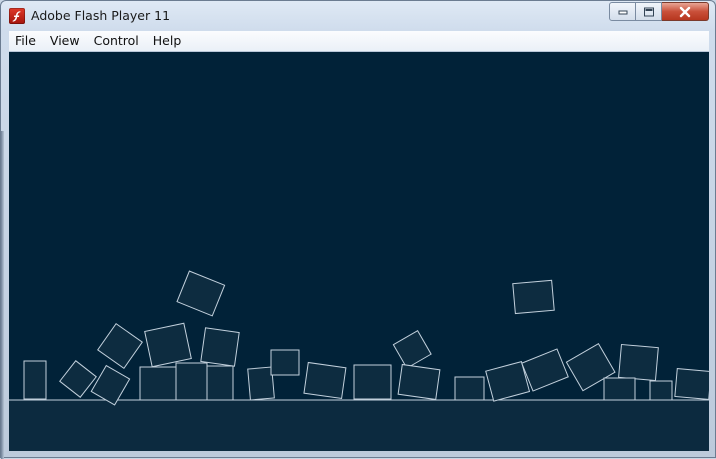 This screenshot has width=716, height=459. What do you see at coordinates (116, 41) in the screenshot?
I see `menu-control: Control` at bounding box center [116, 41].